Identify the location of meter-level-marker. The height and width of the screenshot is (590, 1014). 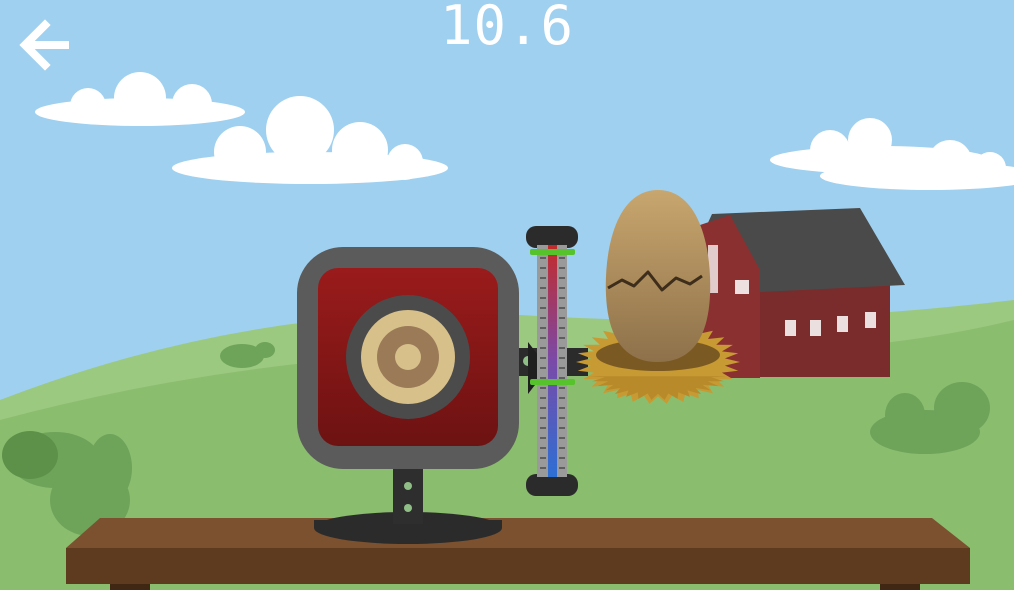
(552, 382).